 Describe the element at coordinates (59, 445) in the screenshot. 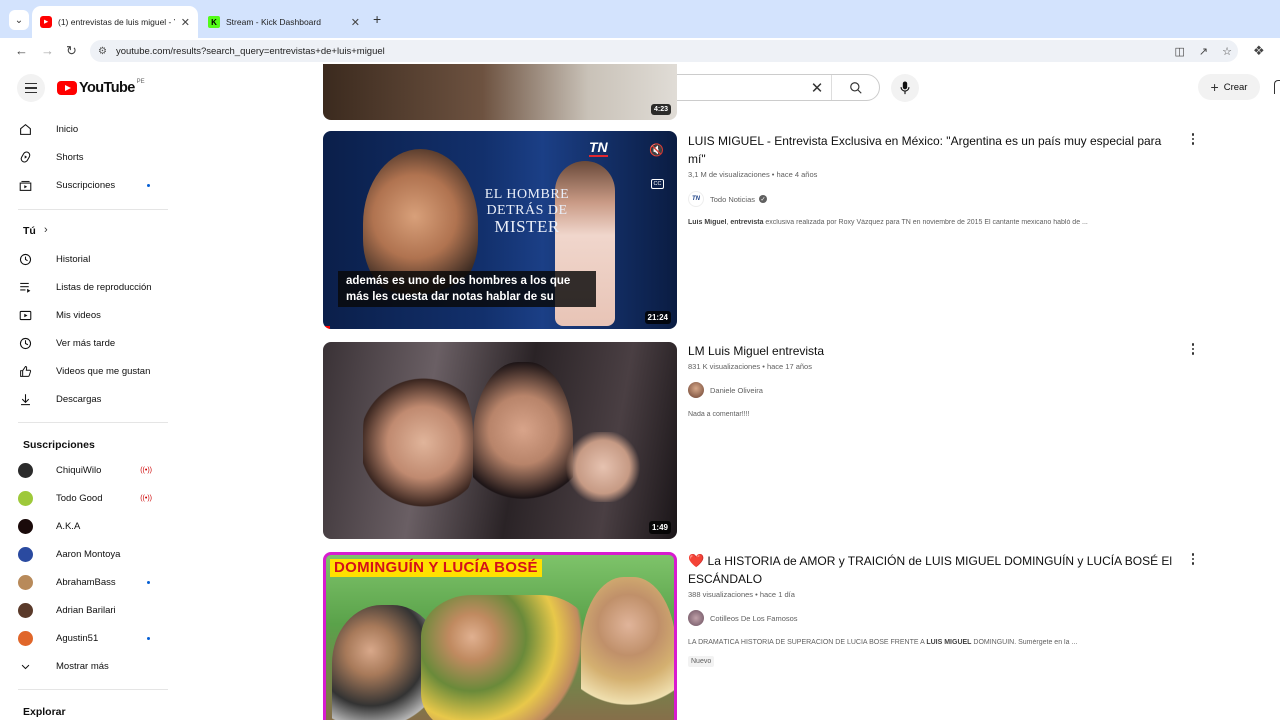

I see `subscriptions-heading: Suscripciones` at that location.